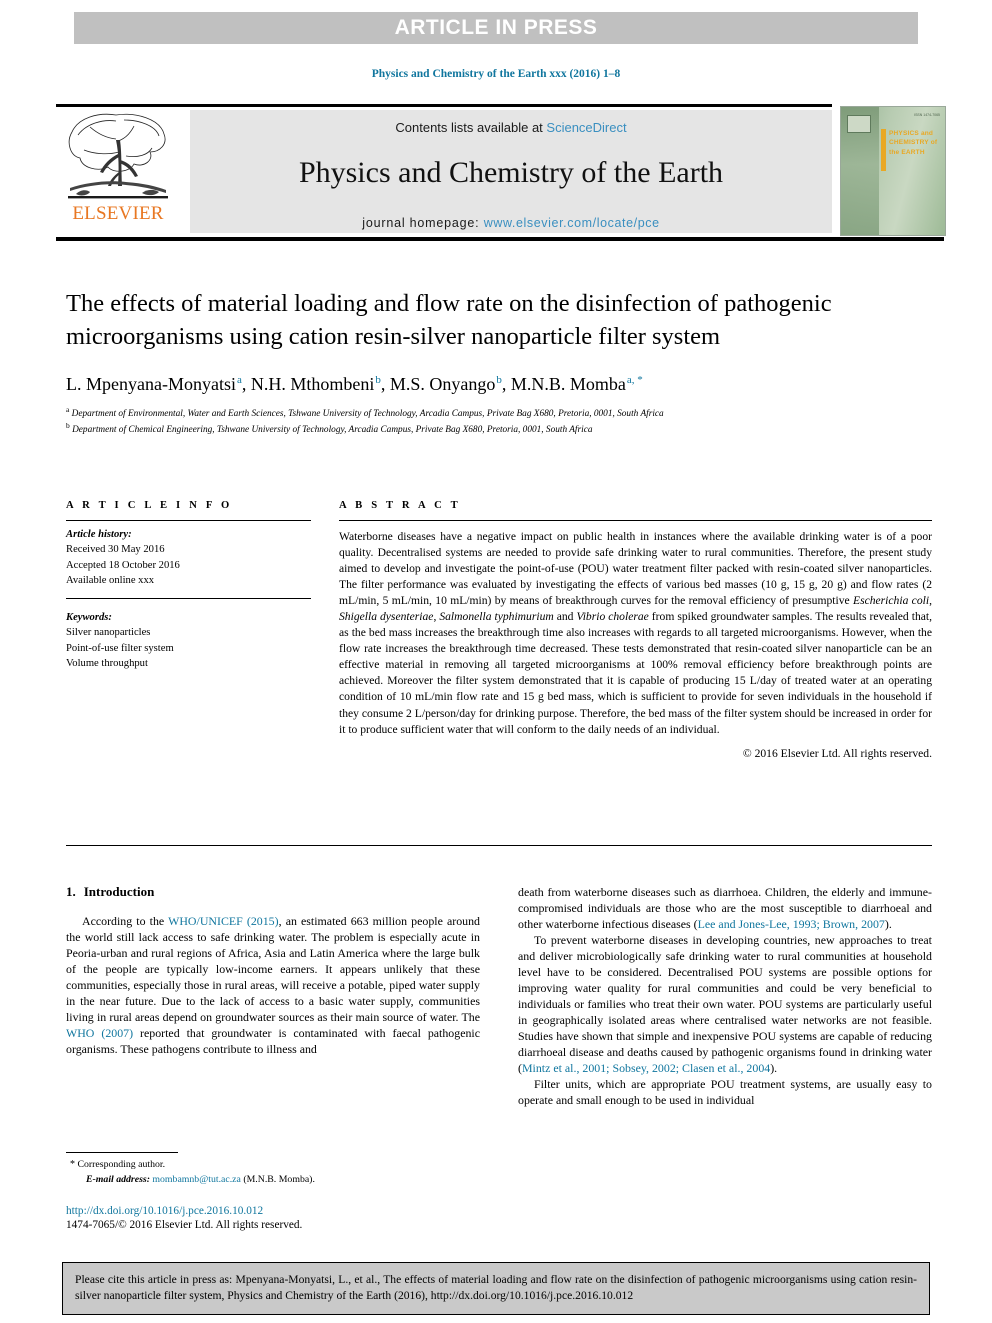  Describe the element at coordinates (119, 891) in the screenshot. I see `introduction-heading-label: Introduction` at that location.